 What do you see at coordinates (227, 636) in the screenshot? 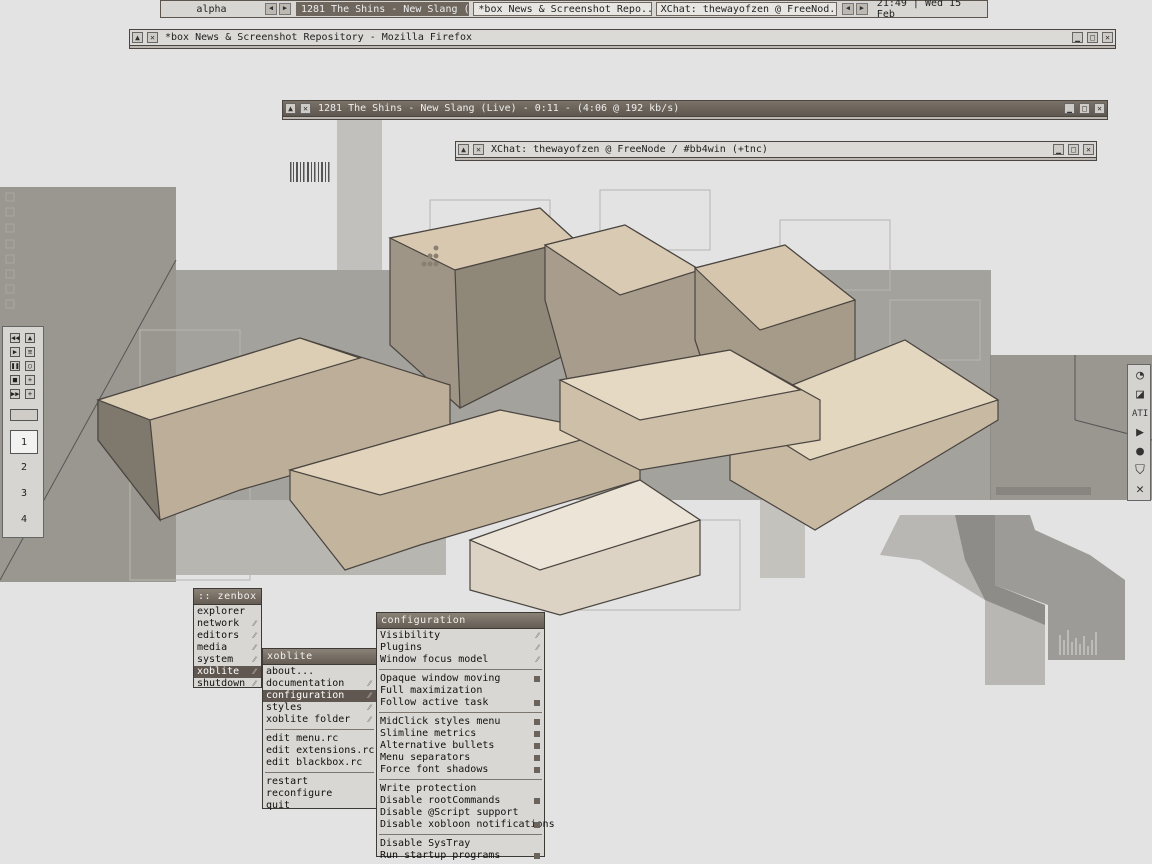
I see `menu-item-editors: editors ⁄⁄` at bounding box center [227, 636].